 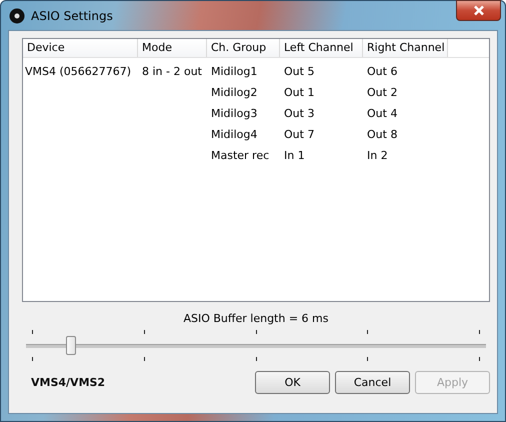 What do you see at coordinates (372, 382) in the screenshot?
I see `dialog-button: Cancel` at bounding box center [372, 382].